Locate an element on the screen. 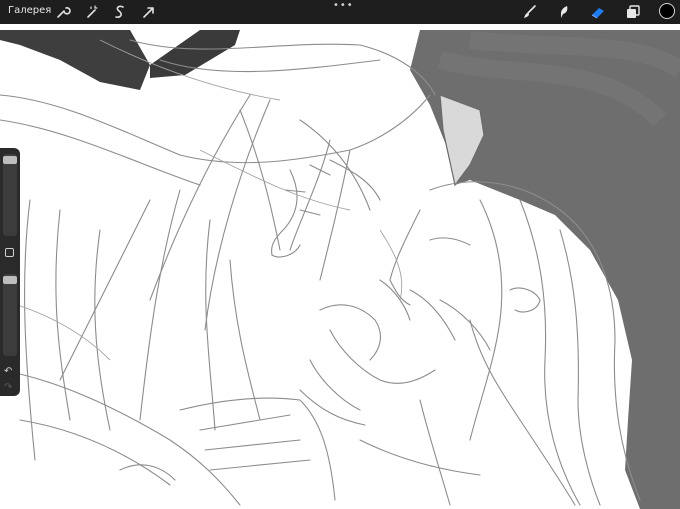 The width and height of the screenshot is (680, 509). brush-size-slider is located at coordinates (10, 195).